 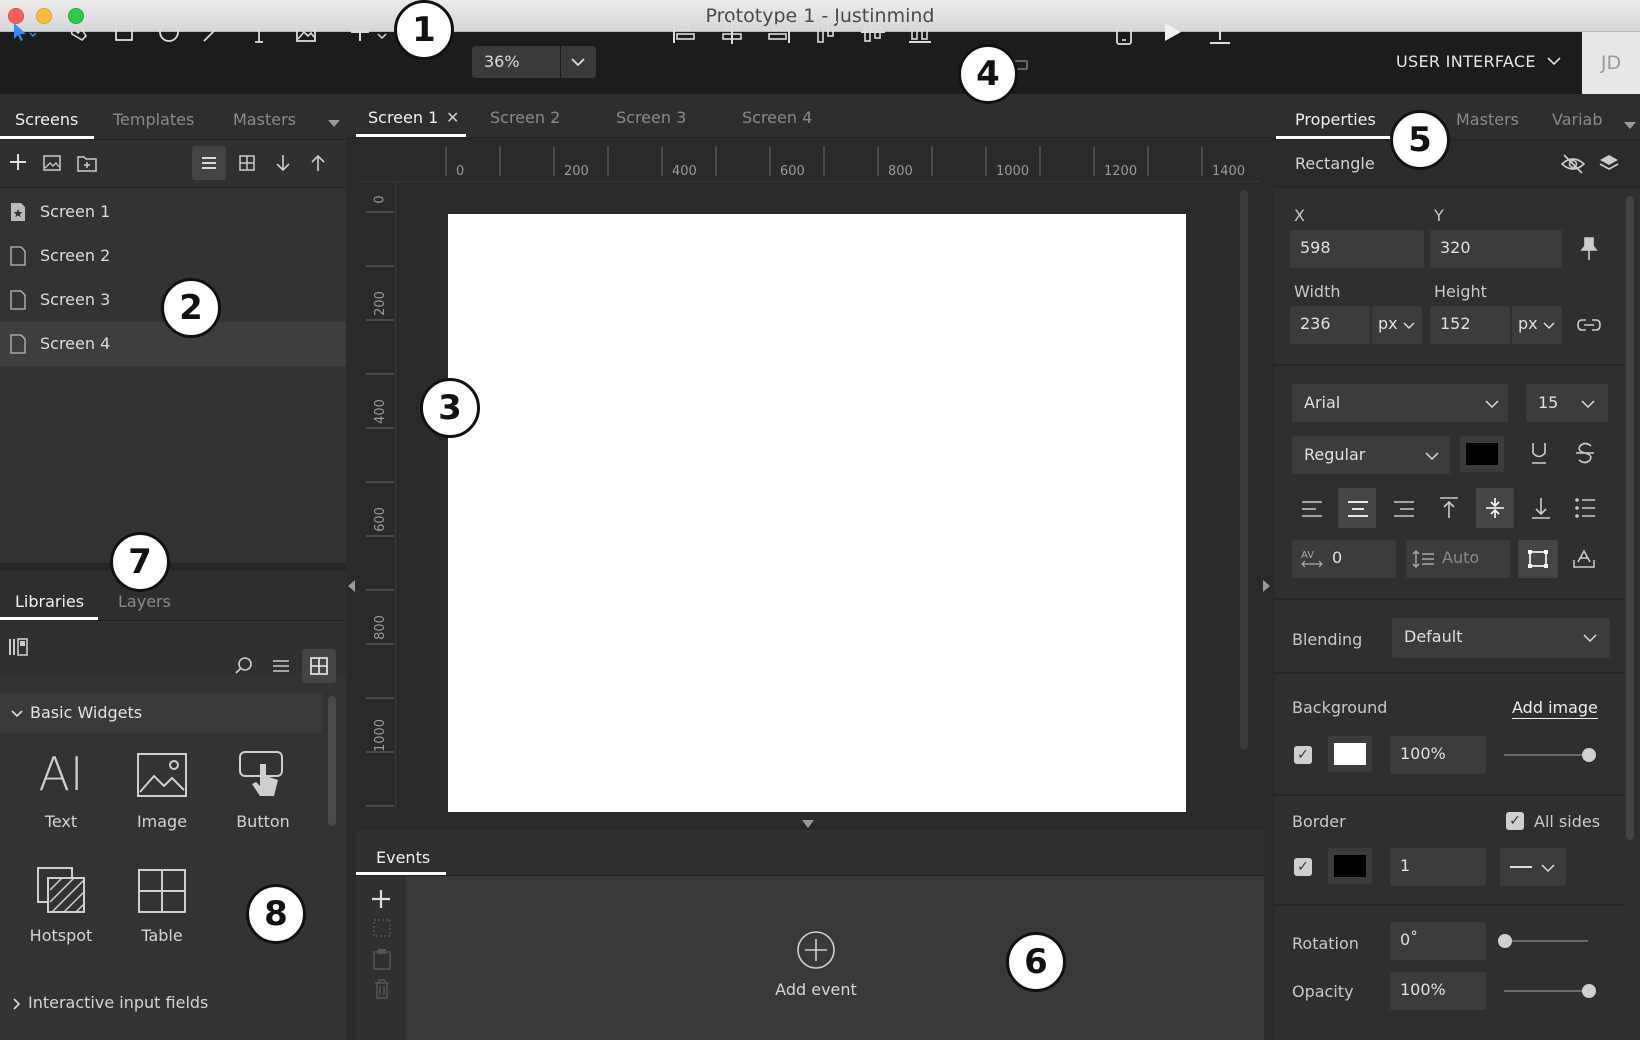 I want to click on align-middle-vertical-icon, so click(x=873, y=32).